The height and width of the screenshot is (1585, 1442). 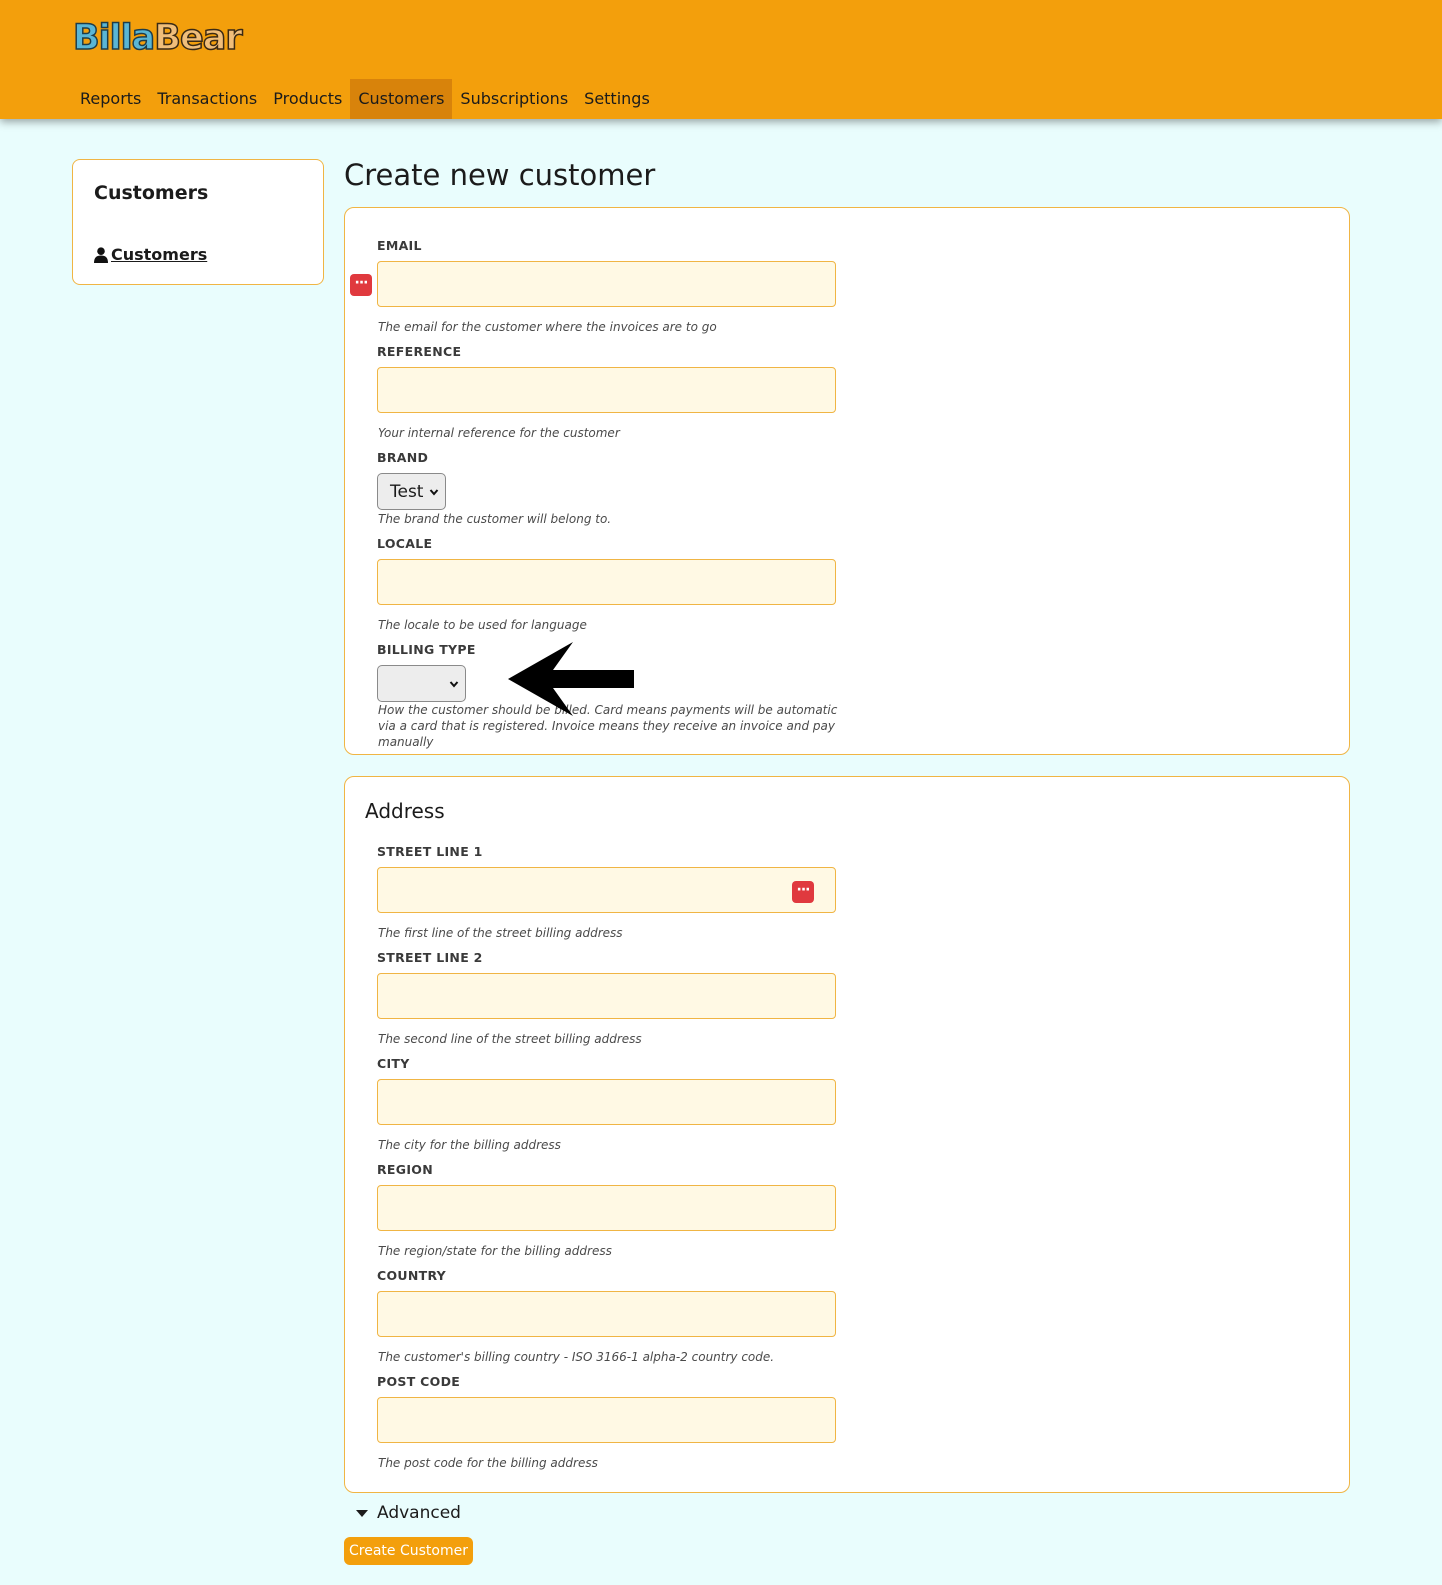 What do you see at coordinates (495, 519) in the screenshot?
I see `brand-help: The brand the customer will belong to.` at bounding box center [495, 519].